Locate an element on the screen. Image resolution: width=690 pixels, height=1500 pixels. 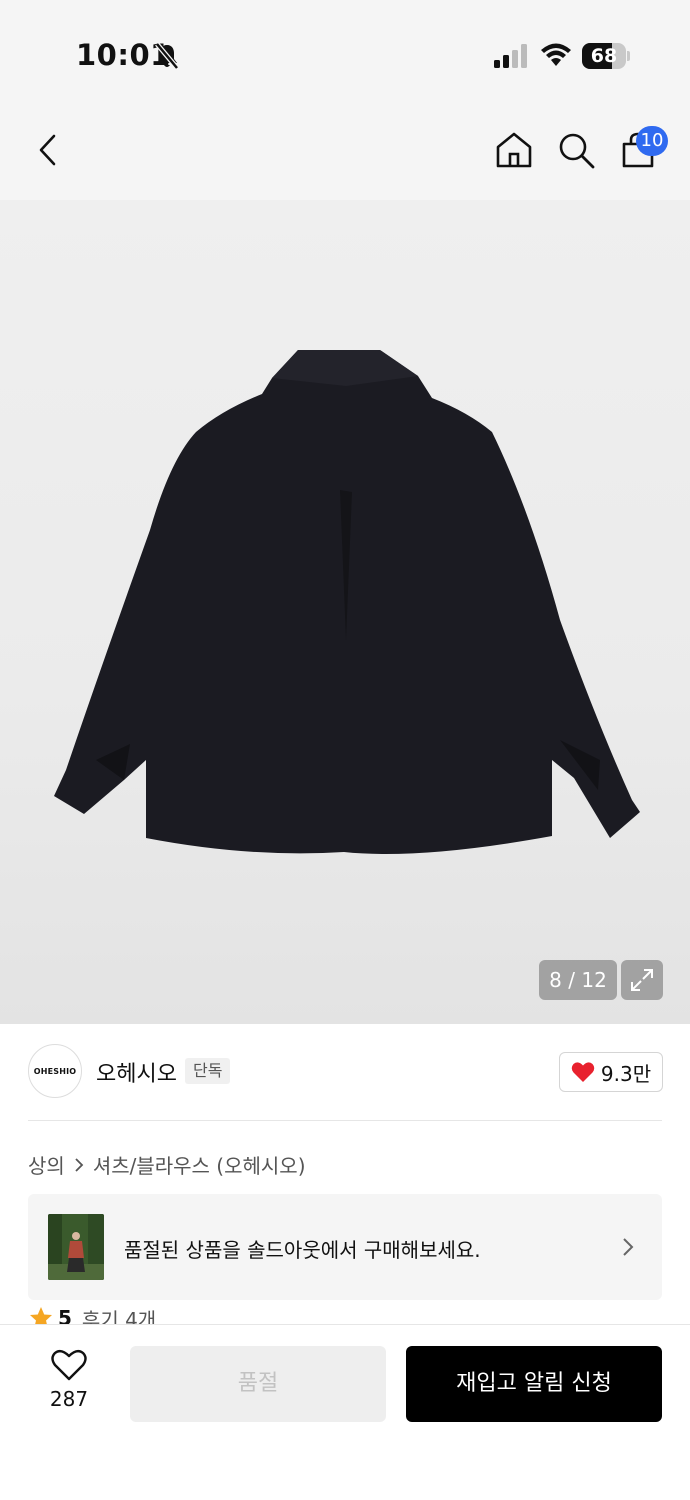
divider is located at coordinates (345, 1120).